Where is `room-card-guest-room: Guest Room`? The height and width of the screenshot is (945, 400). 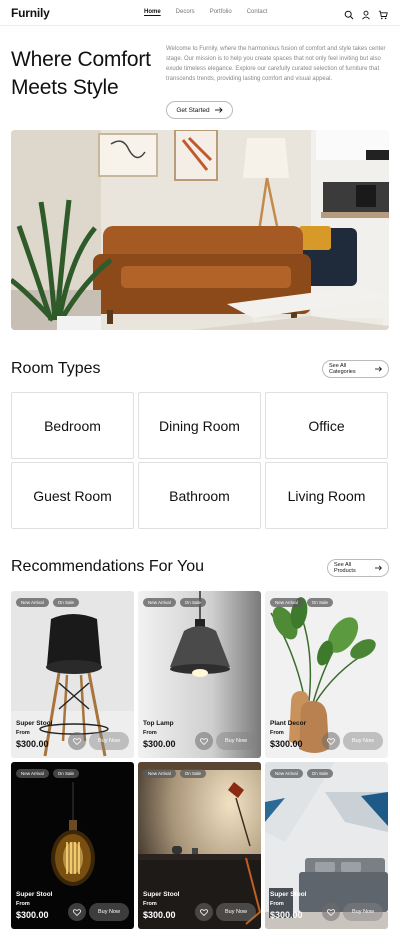 room-card-guest-room: Guest Room is located at coordinates (72, 495).